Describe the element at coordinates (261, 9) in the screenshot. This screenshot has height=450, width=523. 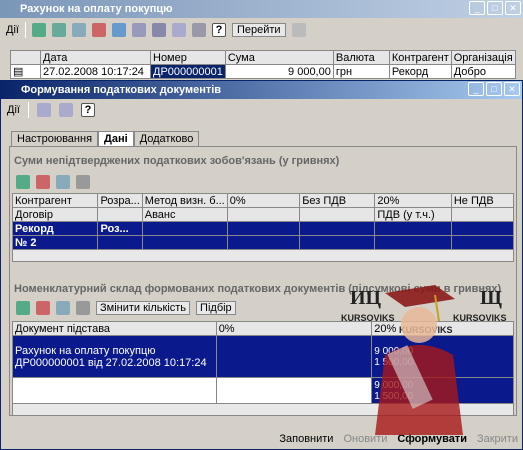
I see `bg-titlebar: Рахунок на оплату покупцю` at that location.